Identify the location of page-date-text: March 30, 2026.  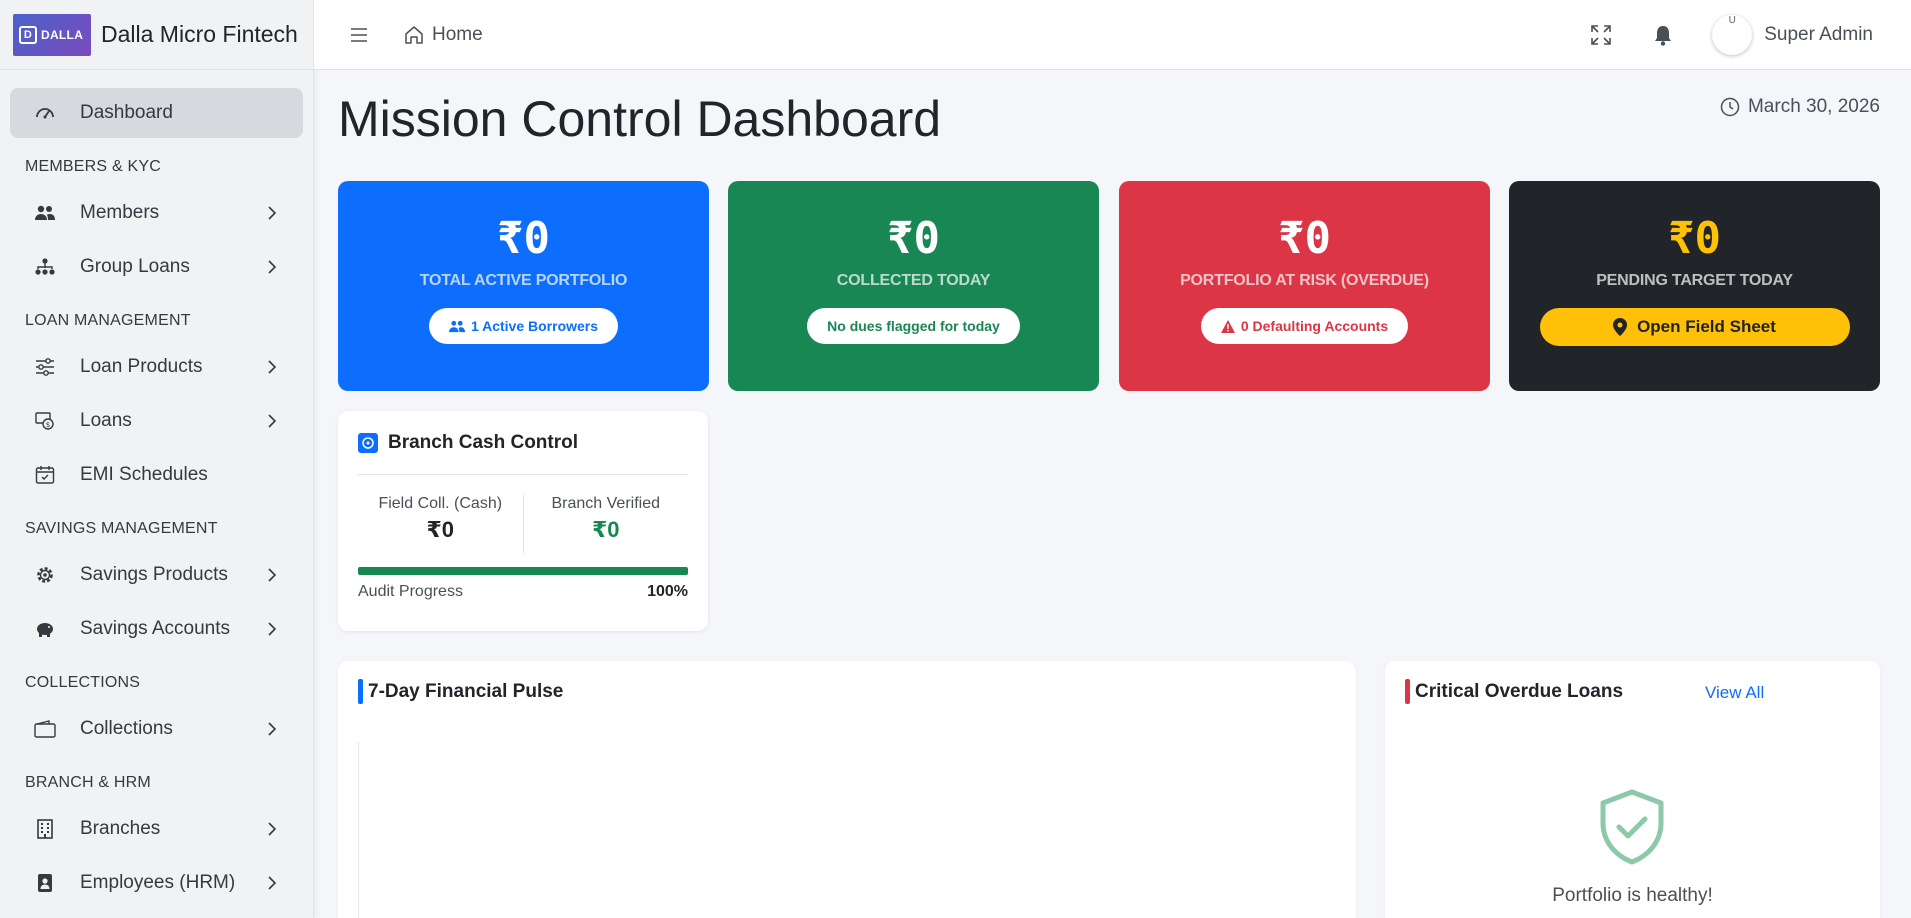
(1813, 106).